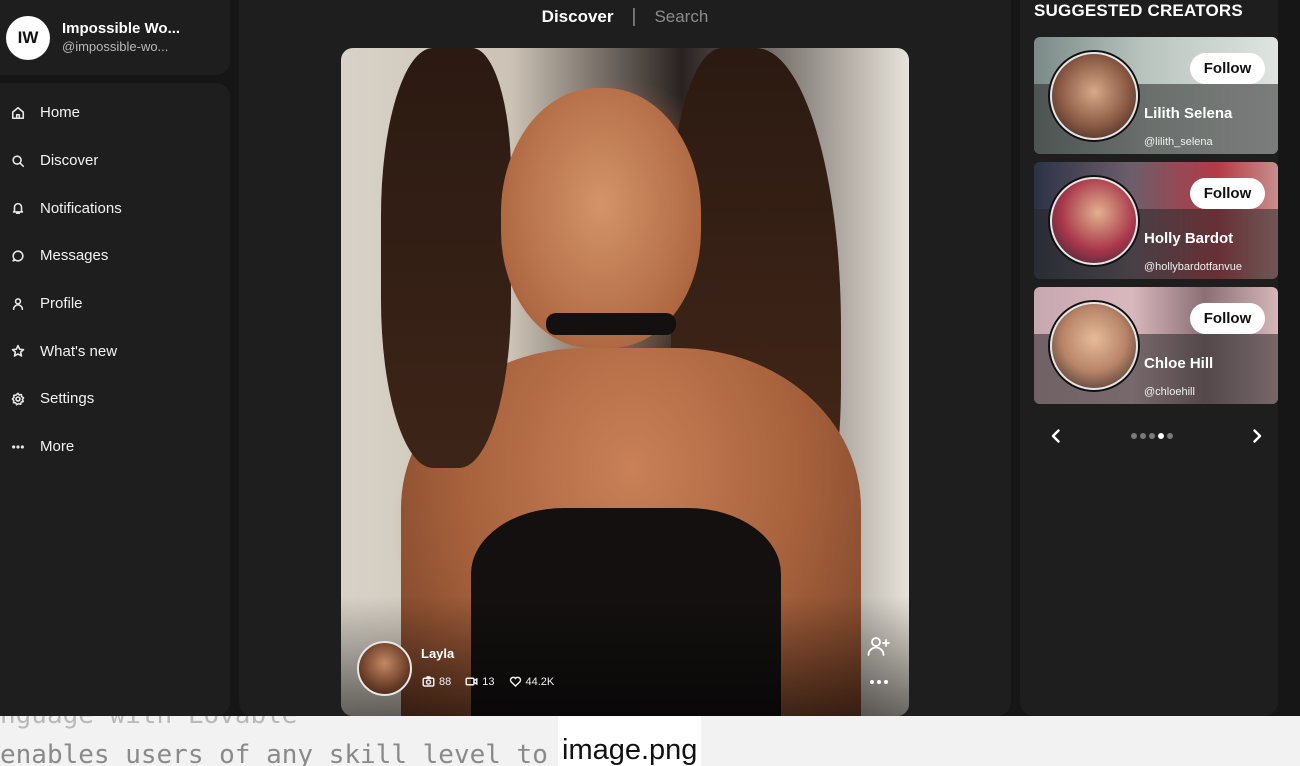 The height and width of the screenshot is (766, 1300). I want to click on post-creator-avatar, so click(384, 668).